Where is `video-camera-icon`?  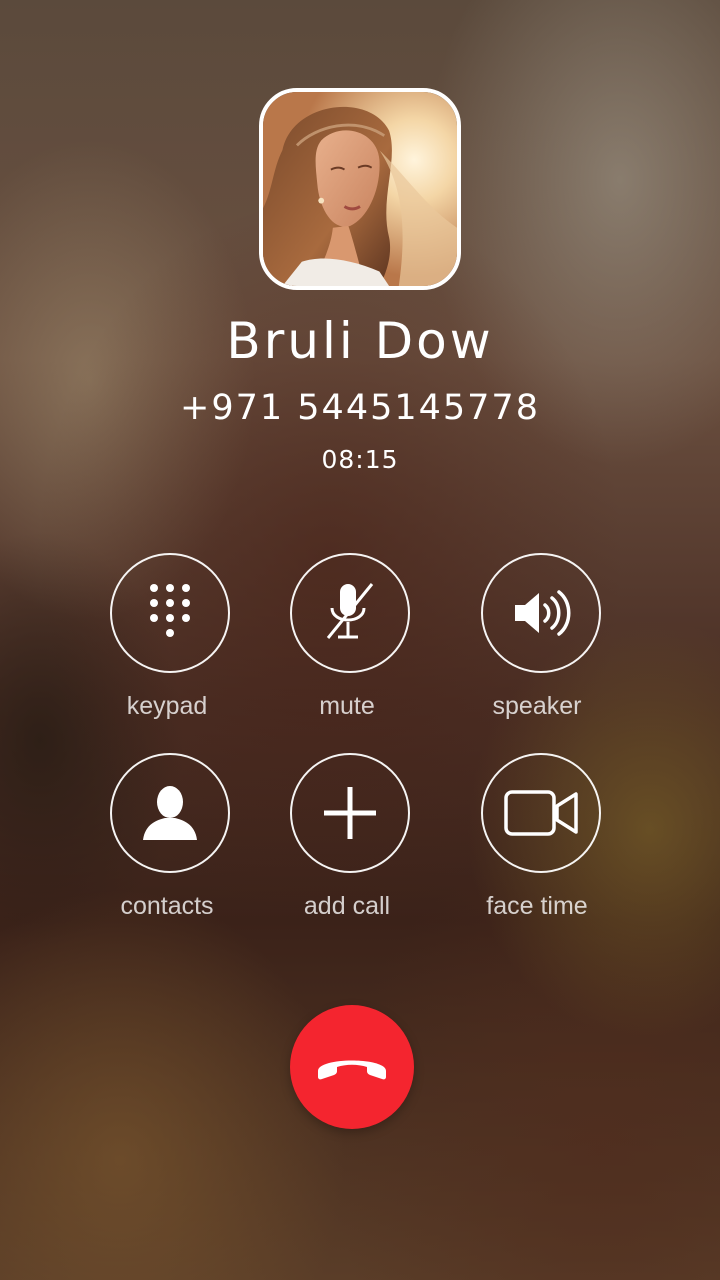
video-camera-icon is located at coordinates (541, 813).